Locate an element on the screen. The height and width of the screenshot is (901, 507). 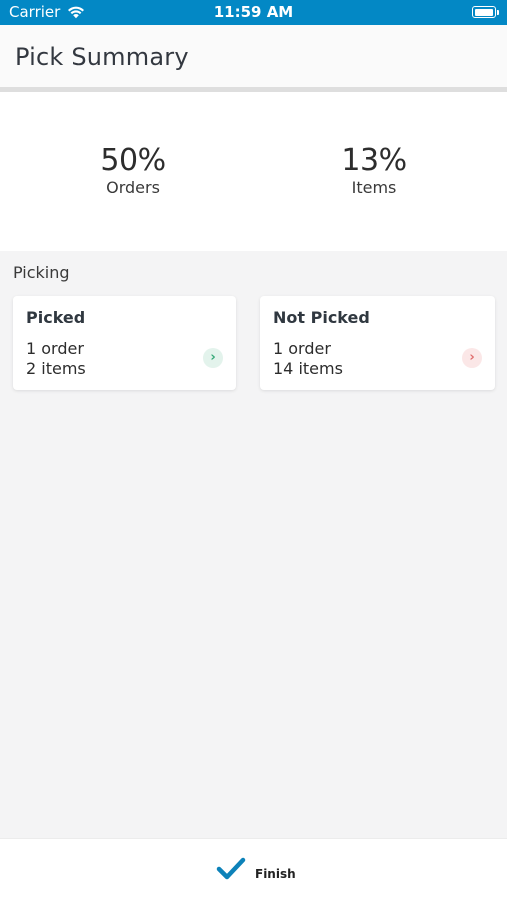
picked-items-count: 2 items is located at coordinates (56, 368).